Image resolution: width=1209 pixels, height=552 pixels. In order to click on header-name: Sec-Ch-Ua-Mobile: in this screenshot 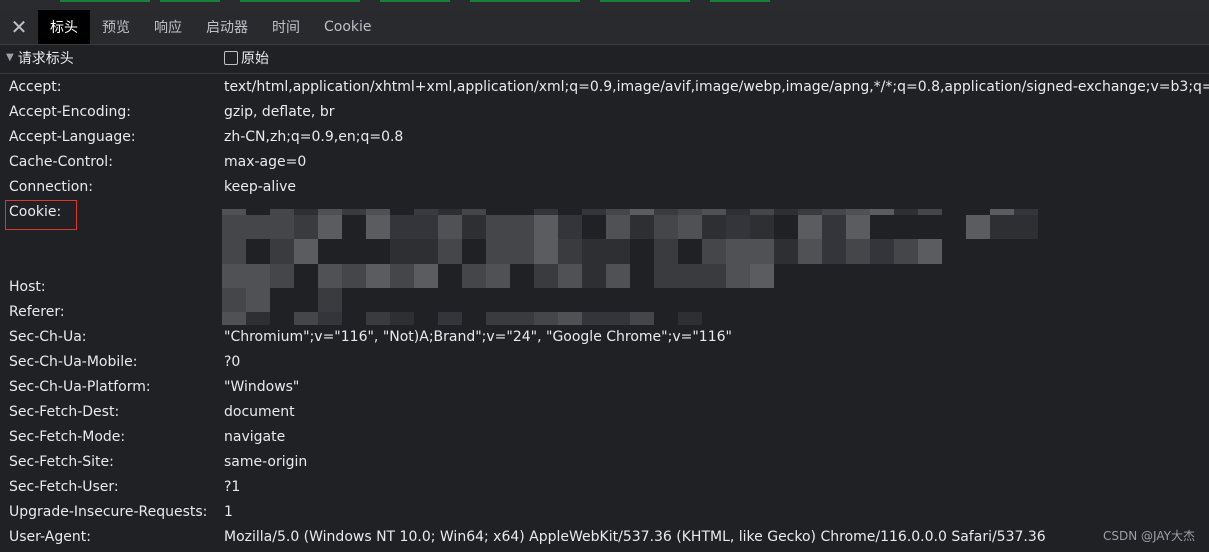, I will do `click(73, 362)`.